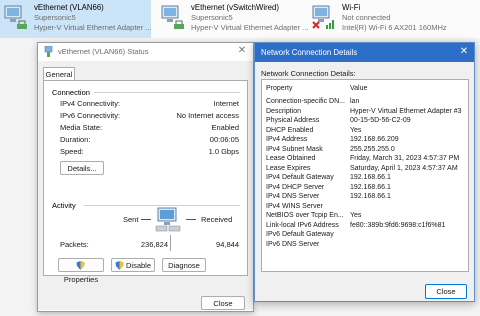  What do you see at coordinates (154, 244) in the screenshot?
I see `packets-sent-value: 236,824` at bounding box center [154, 244].